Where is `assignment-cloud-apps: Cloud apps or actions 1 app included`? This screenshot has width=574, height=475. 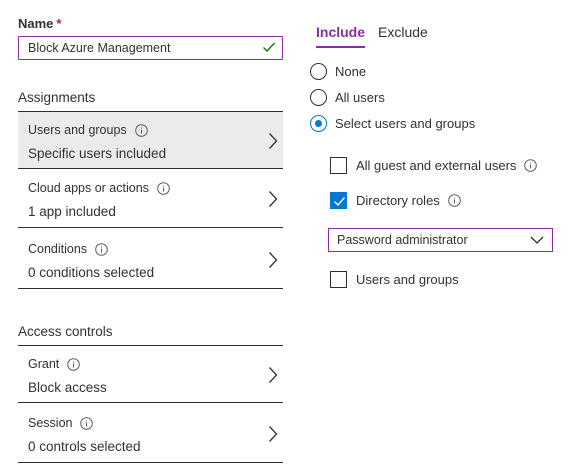 assignment-cloud-apps: Cloud apps or actions 1 app included is located at coordinates (150, 199).